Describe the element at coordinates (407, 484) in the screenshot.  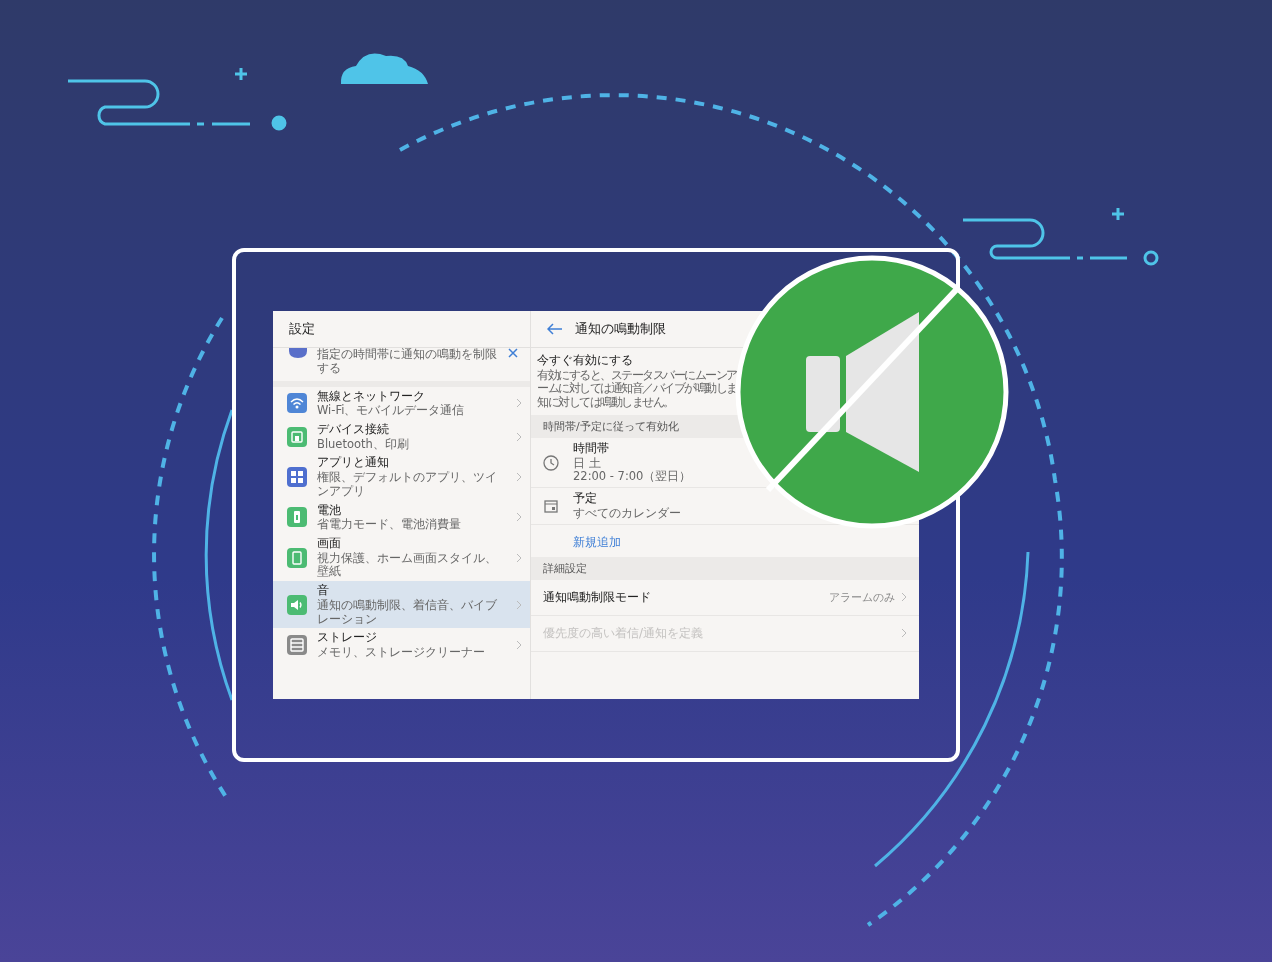
I see `item-subtitle: 権限、デフォルトのアプリ、ツインアプリ` at that location.